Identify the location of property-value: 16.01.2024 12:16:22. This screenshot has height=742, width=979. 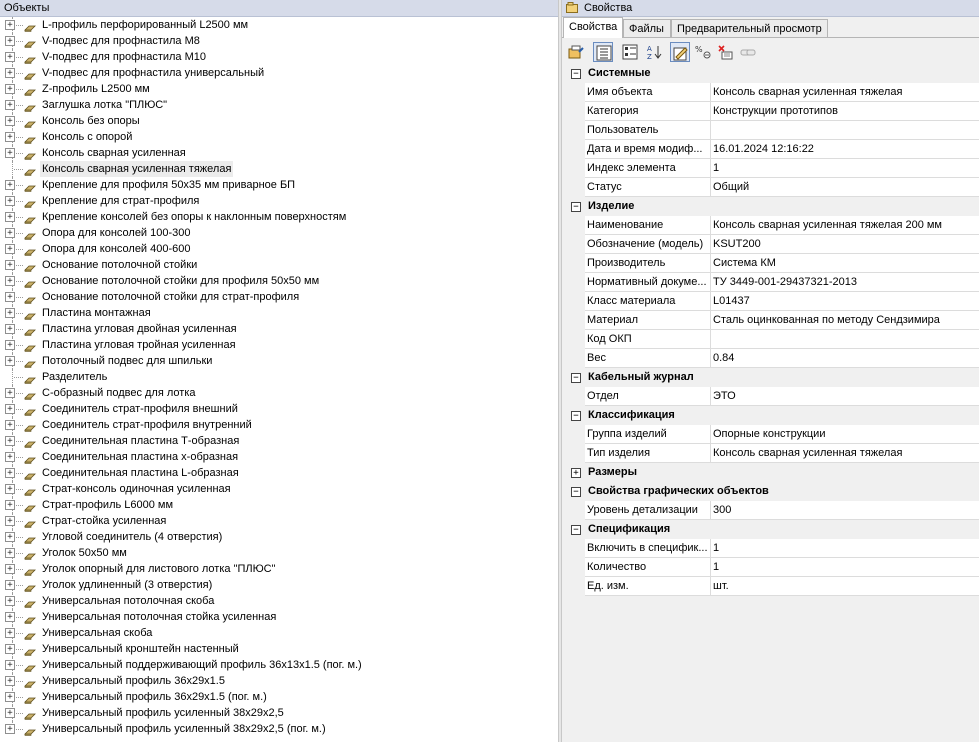
(844, 149).